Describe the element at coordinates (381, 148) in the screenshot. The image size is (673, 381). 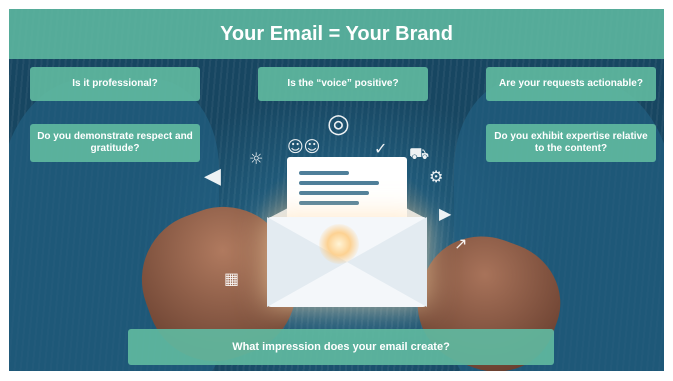
I see `thumbs-up-icon: ✓` at that location.